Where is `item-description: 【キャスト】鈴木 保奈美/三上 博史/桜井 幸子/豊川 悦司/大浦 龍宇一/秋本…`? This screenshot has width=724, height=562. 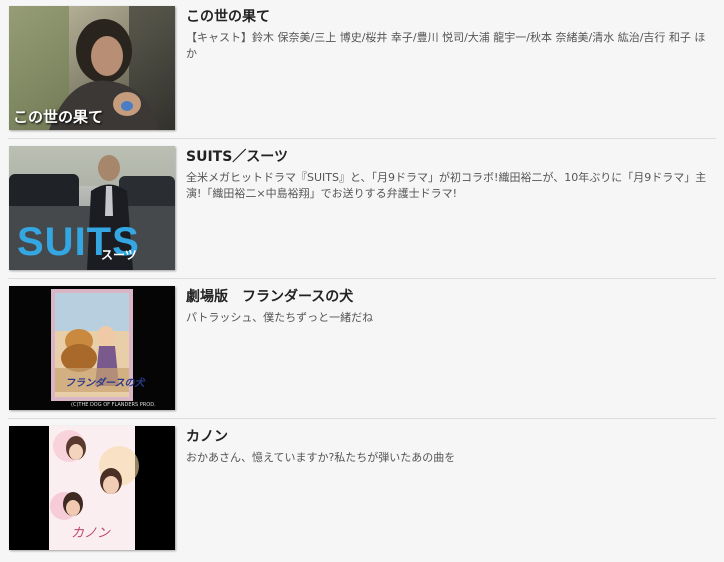
item-description: 【キャスト】鈴木 保奈美/三上 博史/桜井 幸子/豊川 悦司/大浦 龍宇一/秋本… is located at coordinates (446, 45).